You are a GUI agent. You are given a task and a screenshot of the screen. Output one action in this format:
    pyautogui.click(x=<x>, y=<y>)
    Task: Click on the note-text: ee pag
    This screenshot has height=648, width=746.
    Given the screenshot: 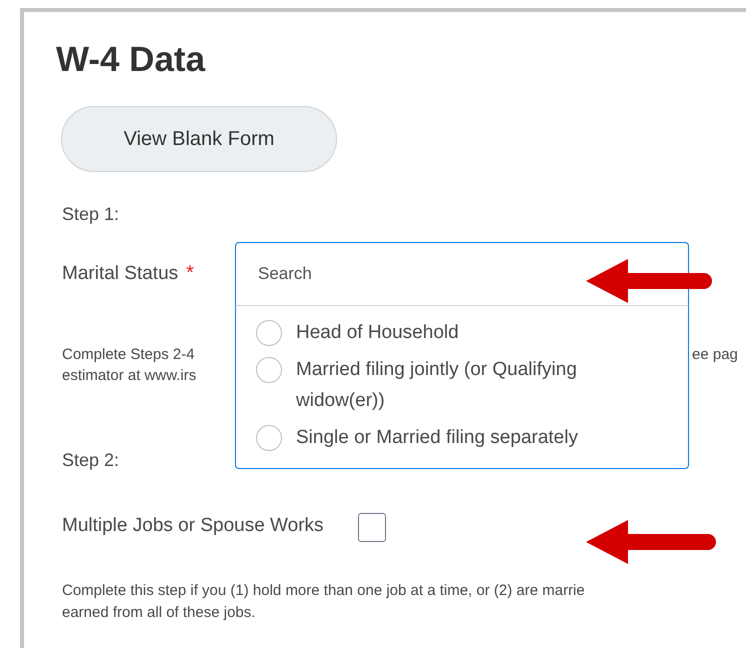 What is the action you would take?
    pyautogui.click(x=715, y=355)
    